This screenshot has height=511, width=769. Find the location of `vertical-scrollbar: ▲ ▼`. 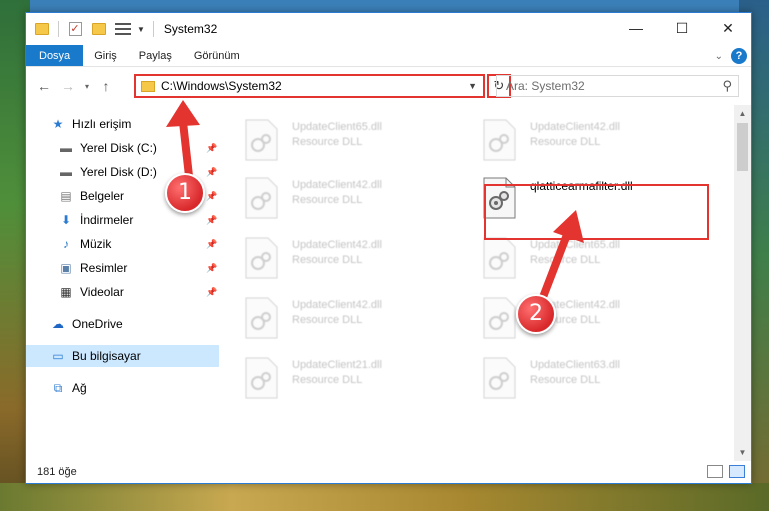

vertical-scrollbar: ▲ ▼ is located at coordinates (742, 283).